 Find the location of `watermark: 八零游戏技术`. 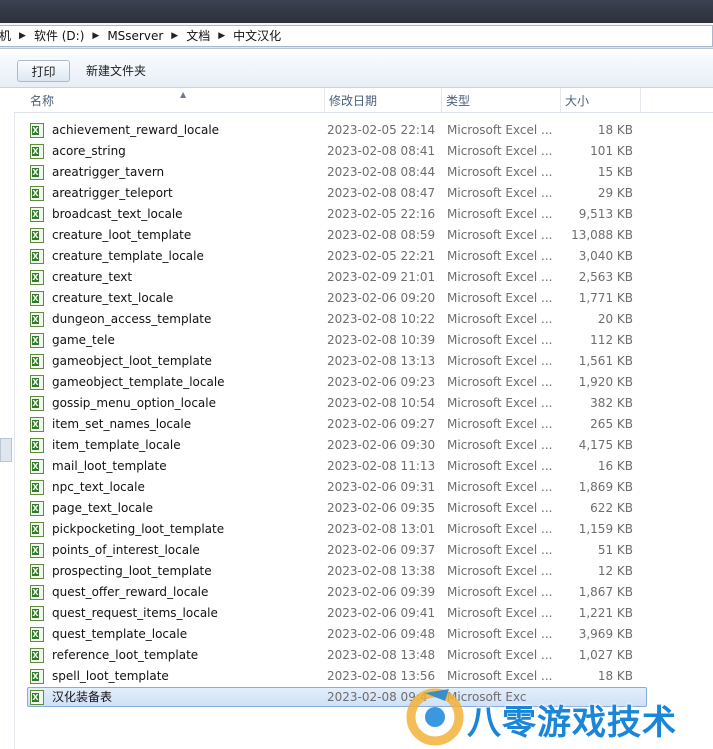

watermark: 八零游戏技术 is located at coordinates (559, 716).